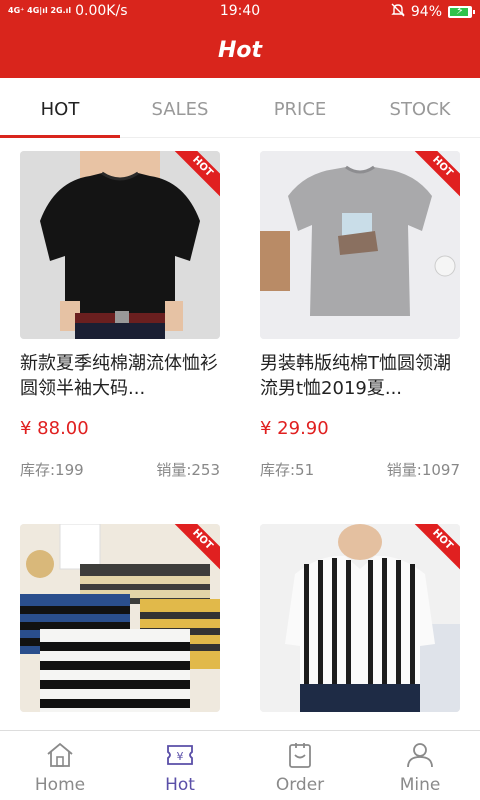  I want to click on mute-bell-icon, so click(398, 12).